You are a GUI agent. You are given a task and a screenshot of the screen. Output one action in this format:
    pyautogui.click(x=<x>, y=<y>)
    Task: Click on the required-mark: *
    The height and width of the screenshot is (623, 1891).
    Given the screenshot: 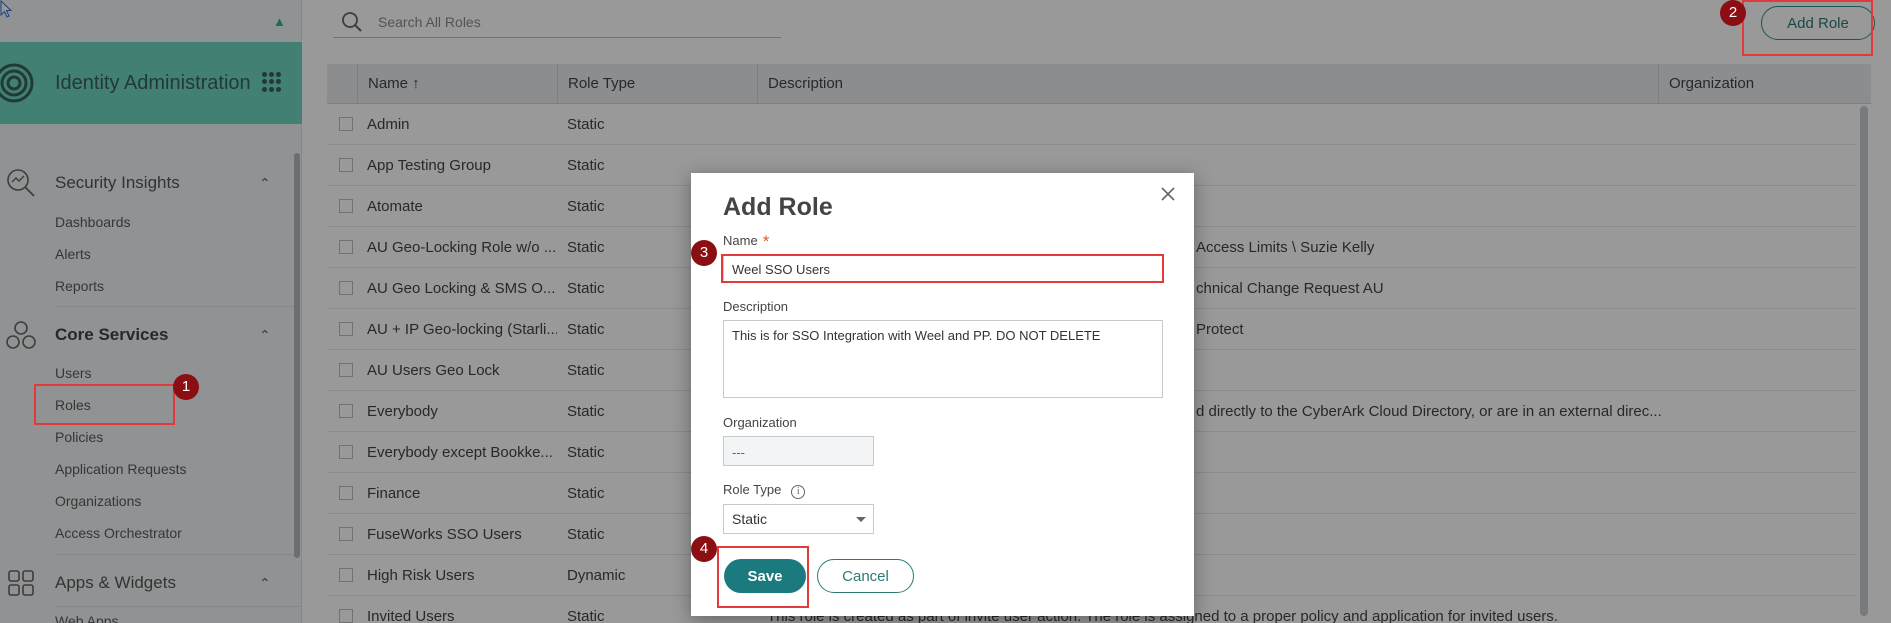 What is the action you would take?
    pyautogui.click(x=766, y=241)
    